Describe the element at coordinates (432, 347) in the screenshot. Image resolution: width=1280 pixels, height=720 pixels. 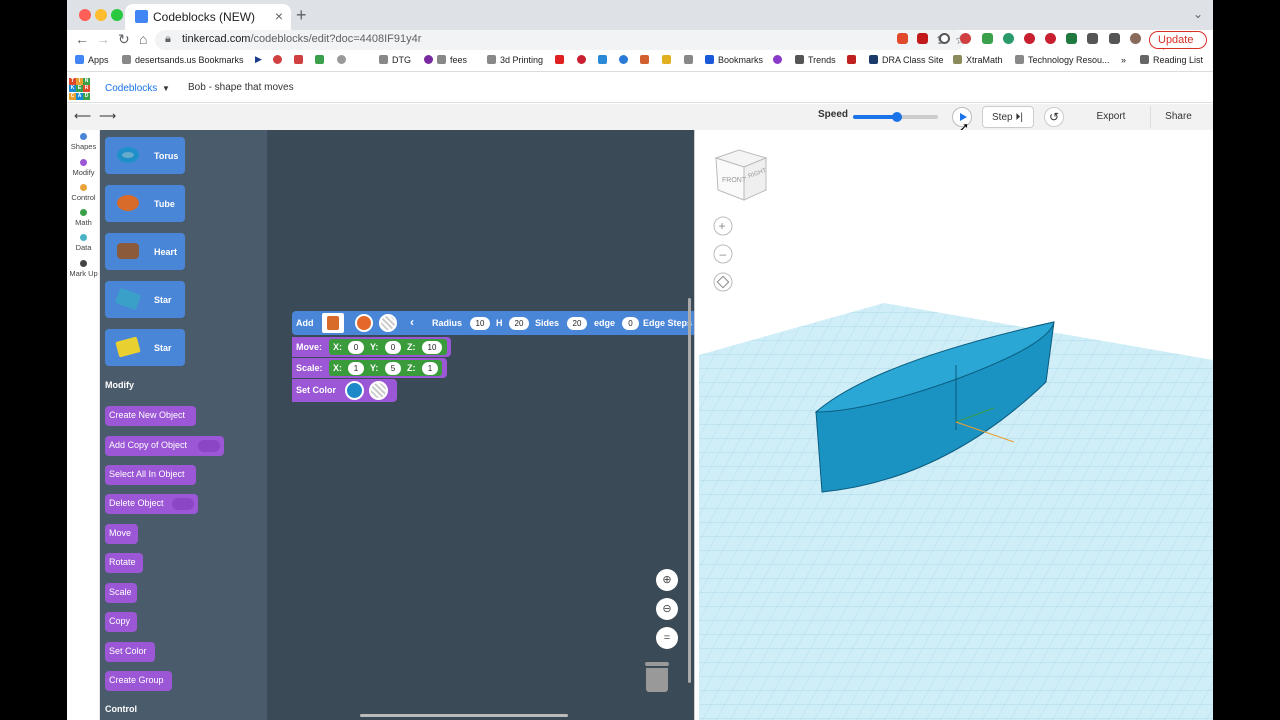
I see `move-z-input: 10` at that location.